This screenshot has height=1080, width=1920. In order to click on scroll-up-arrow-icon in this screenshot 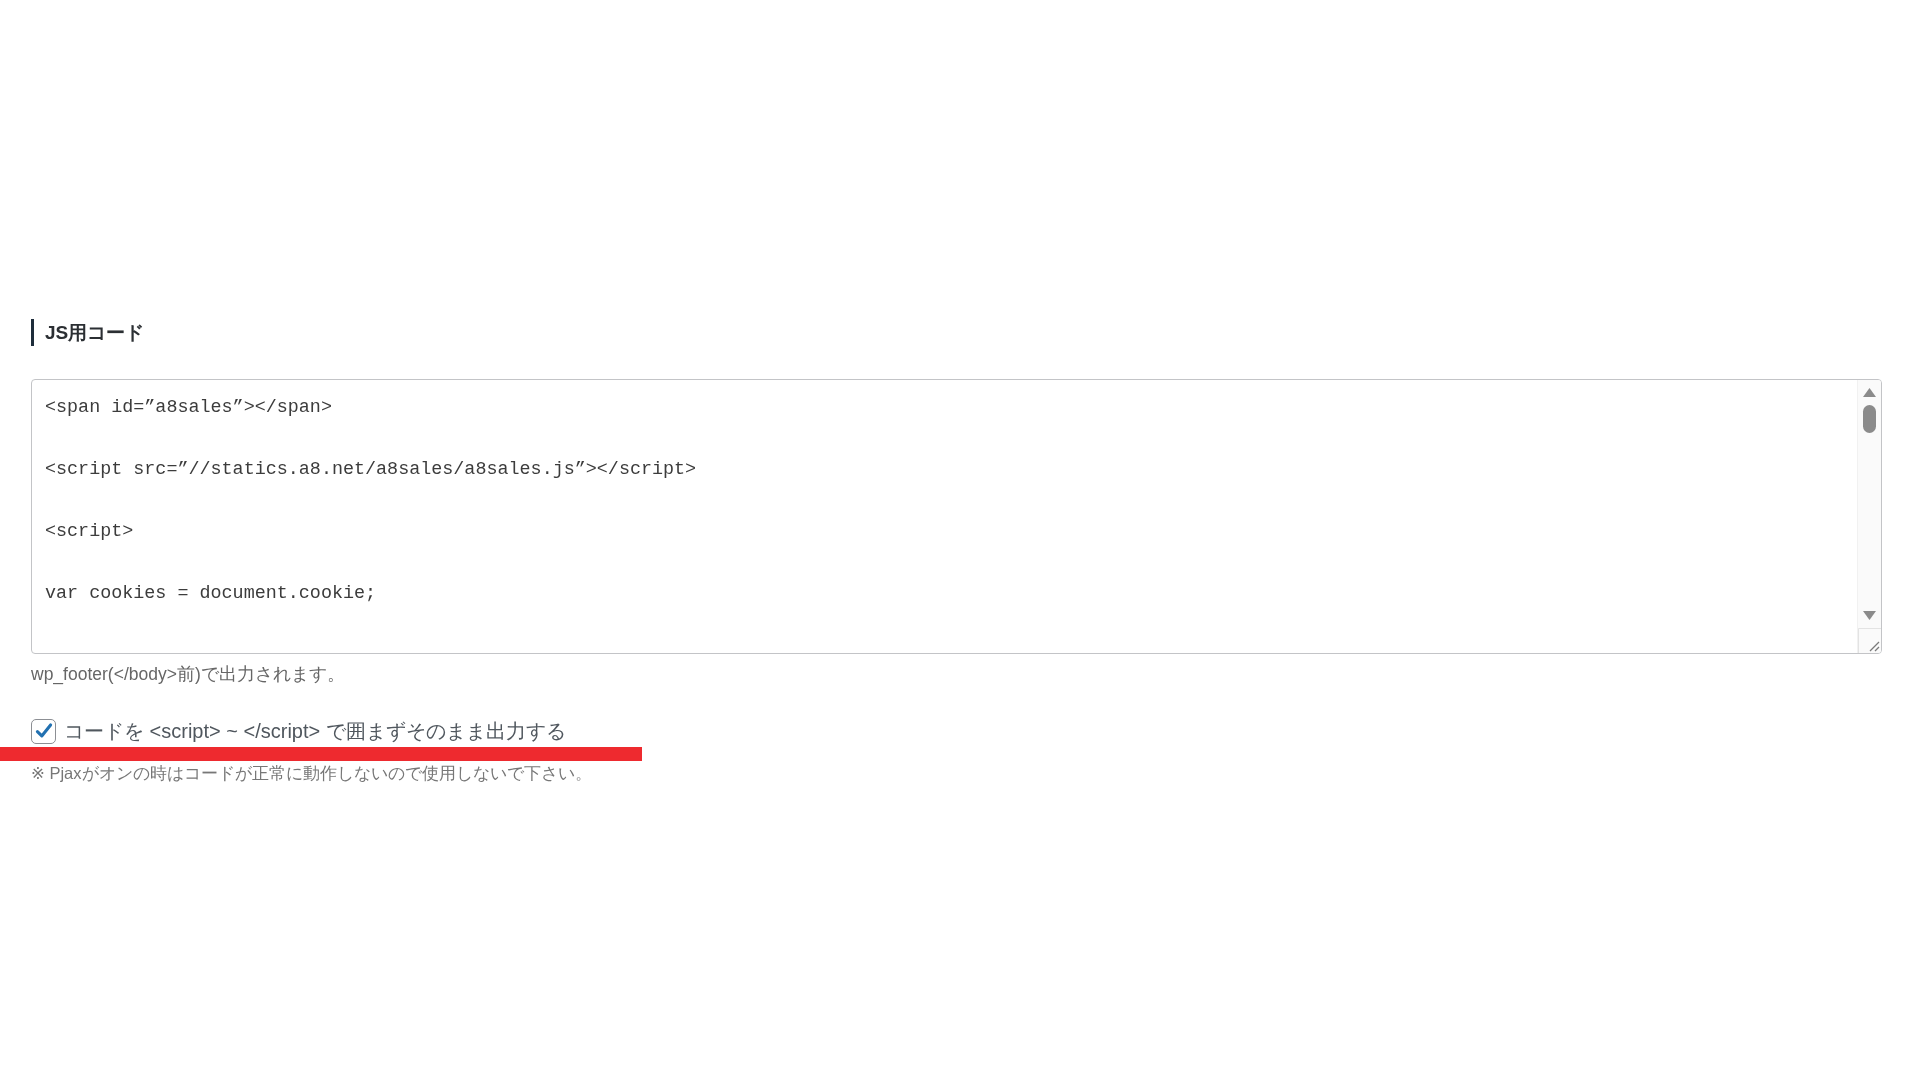, I will do `click(1869, 392)`.